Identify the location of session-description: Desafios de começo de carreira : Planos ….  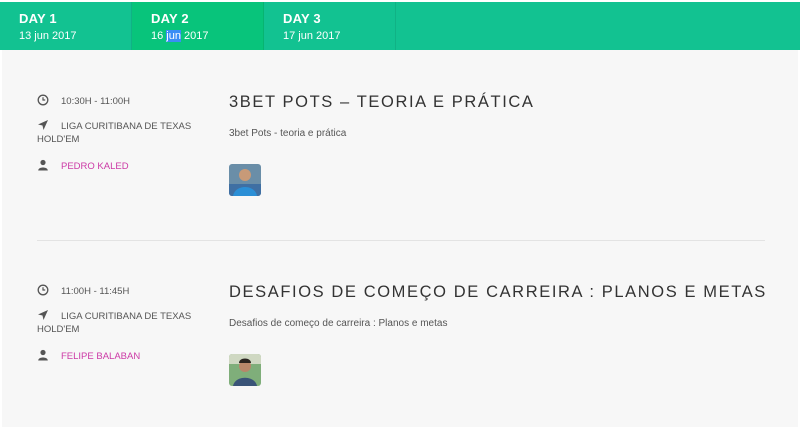
(338, 323).